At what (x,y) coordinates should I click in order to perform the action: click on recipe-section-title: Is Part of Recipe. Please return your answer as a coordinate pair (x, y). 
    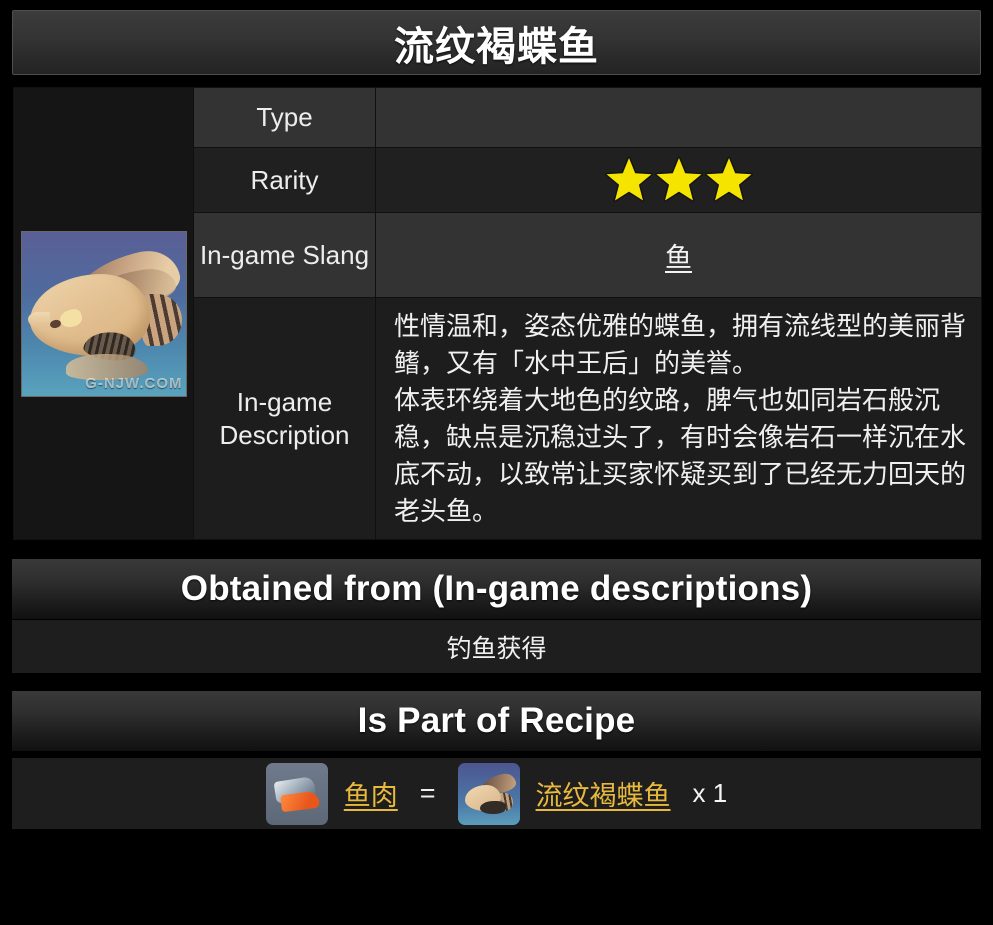
    Looking at the image, I should click on (496, 721).